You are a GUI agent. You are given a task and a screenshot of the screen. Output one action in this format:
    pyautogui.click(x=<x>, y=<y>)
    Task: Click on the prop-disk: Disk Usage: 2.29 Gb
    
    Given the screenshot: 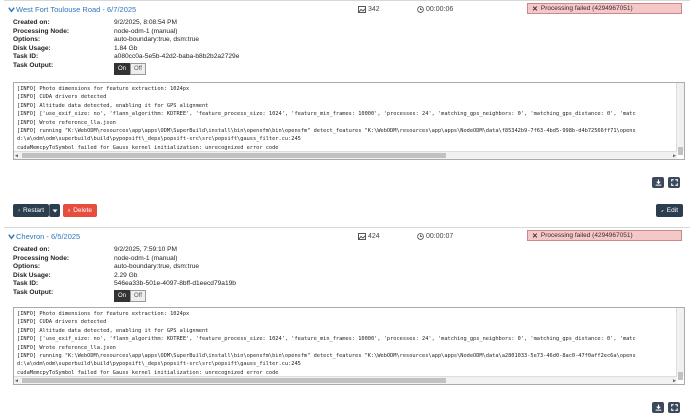 What is the action you would take?
    pyautogui.click(x=124, y=276)
    